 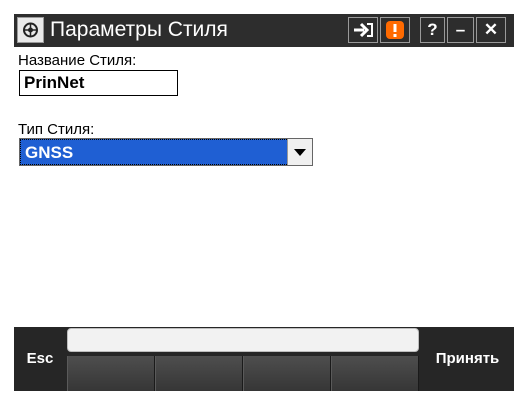 I want to click on accept-button: Принять, so click(x=467, y=359).